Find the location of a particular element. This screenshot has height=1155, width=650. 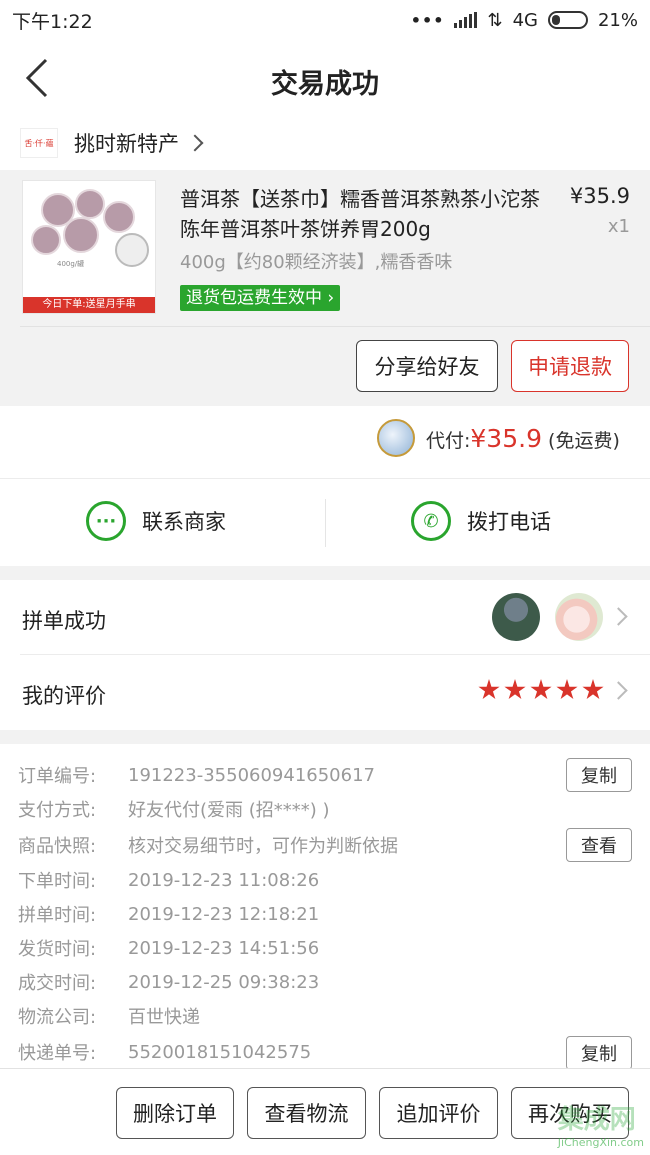

thumb-small-text: 400g/罐 is located at coordinates (71, 264).